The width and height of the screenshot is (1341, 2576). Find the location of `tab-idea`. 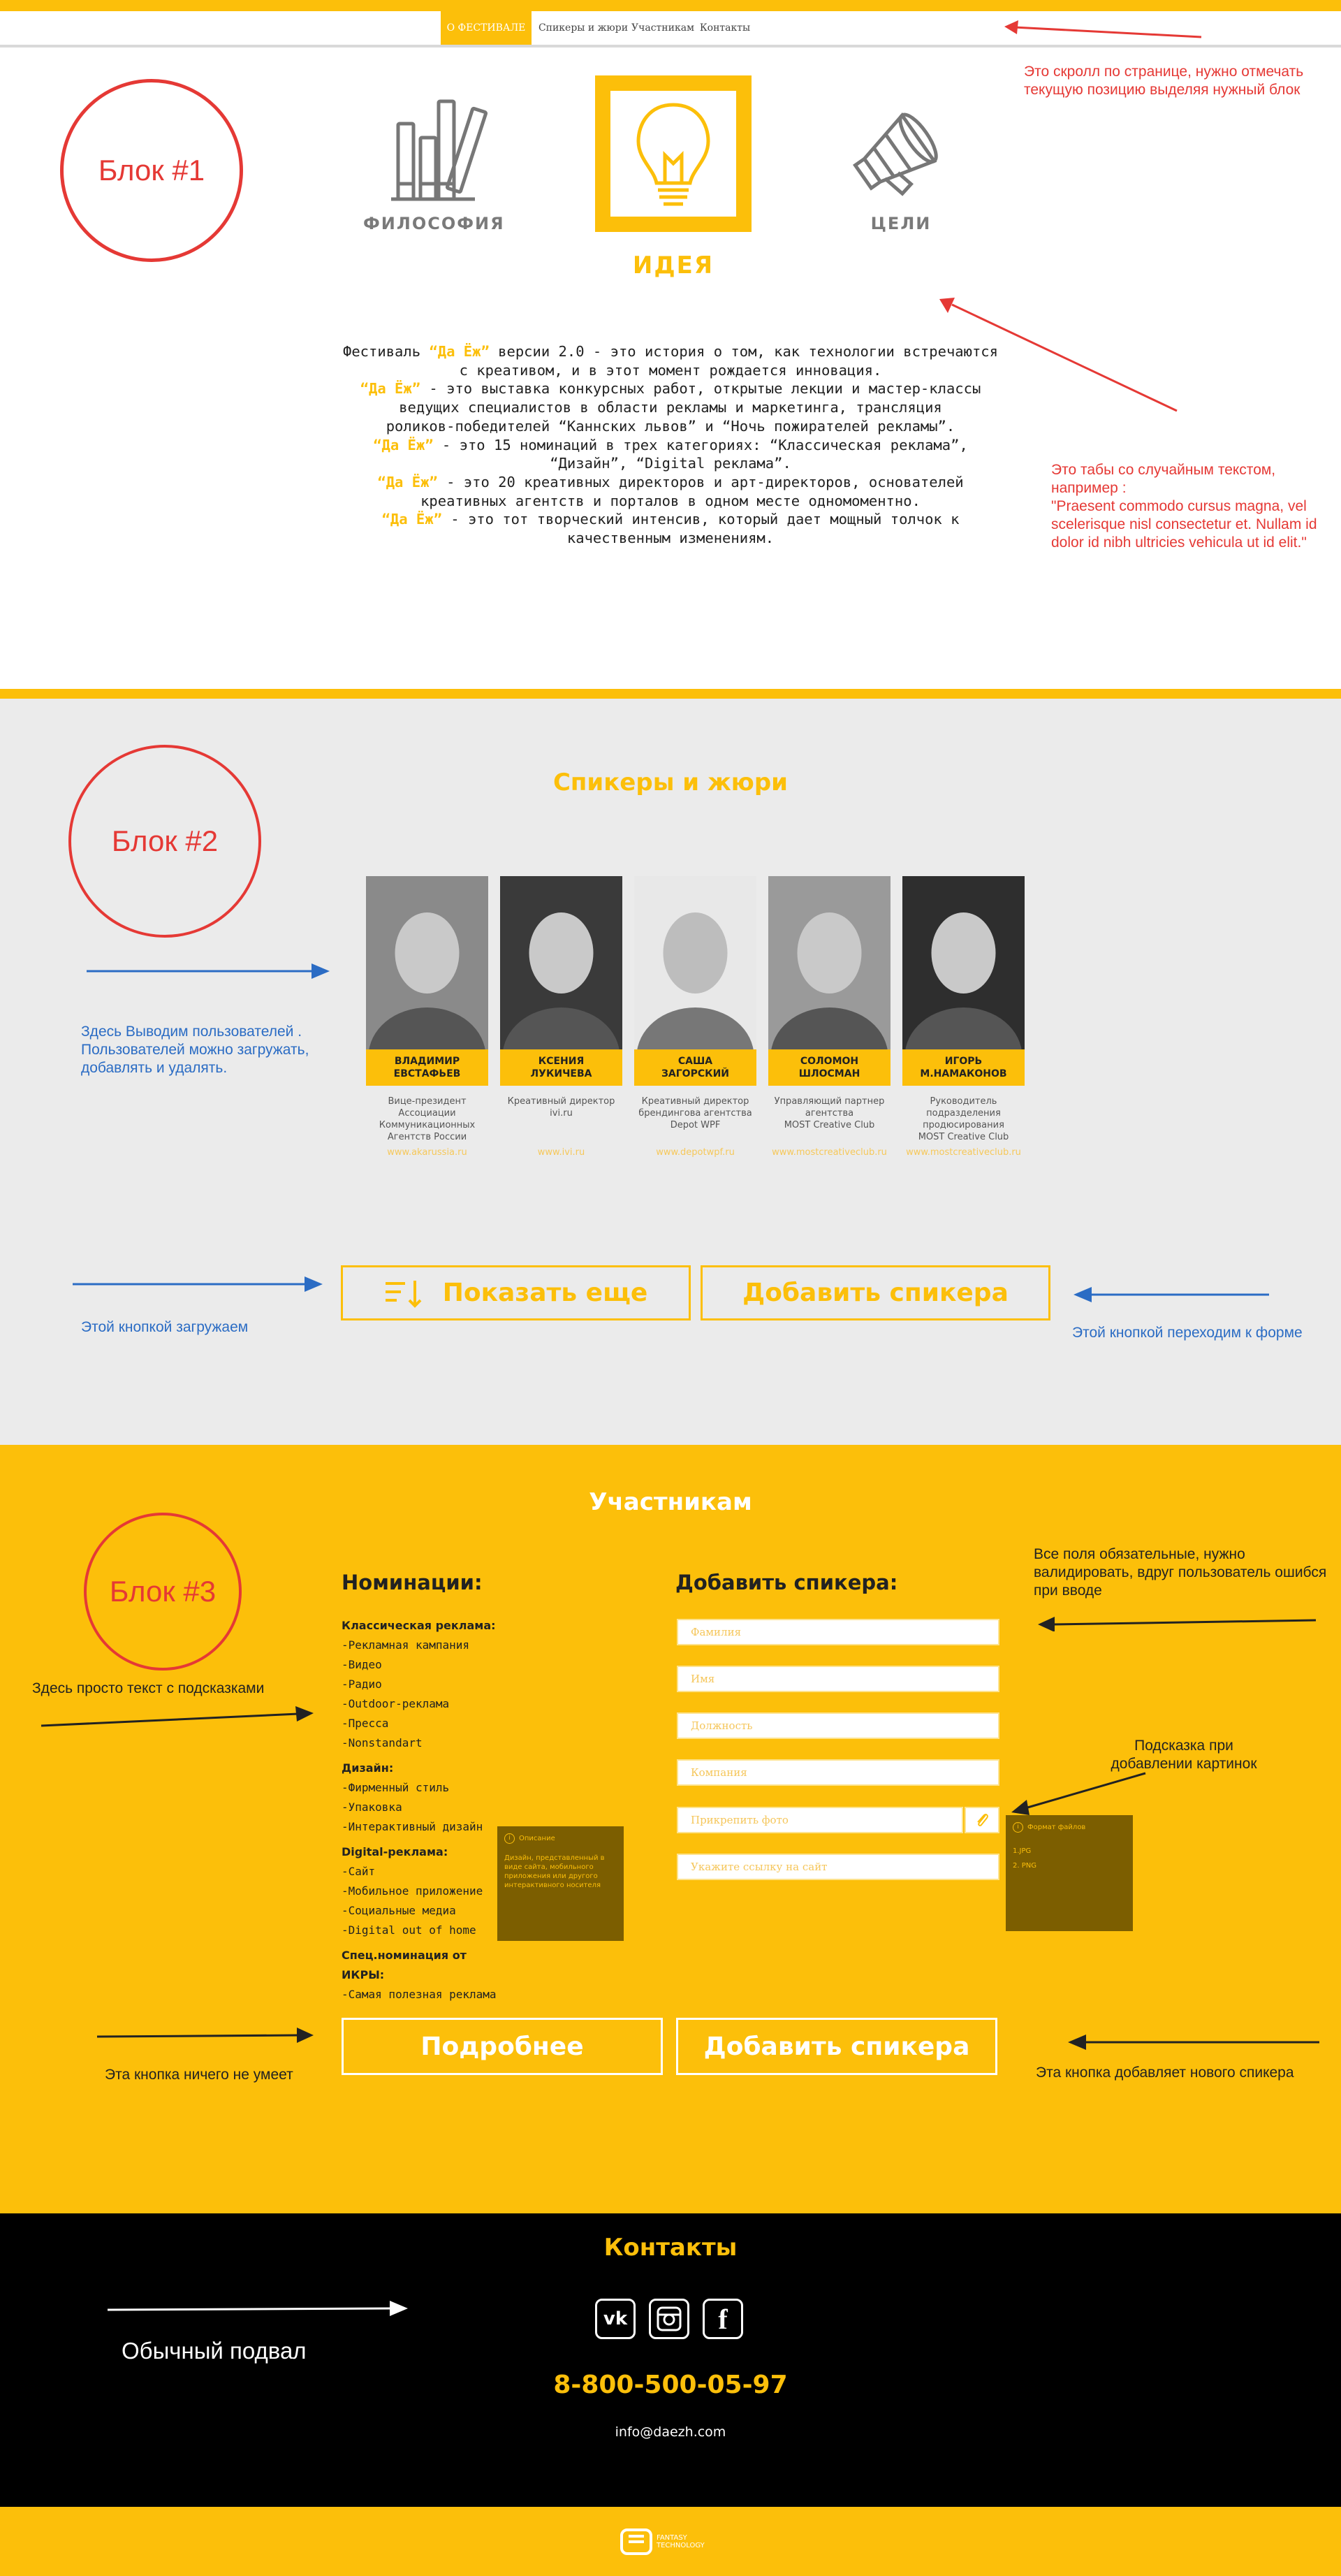

tab-idea is located at coordinates (674, 153).